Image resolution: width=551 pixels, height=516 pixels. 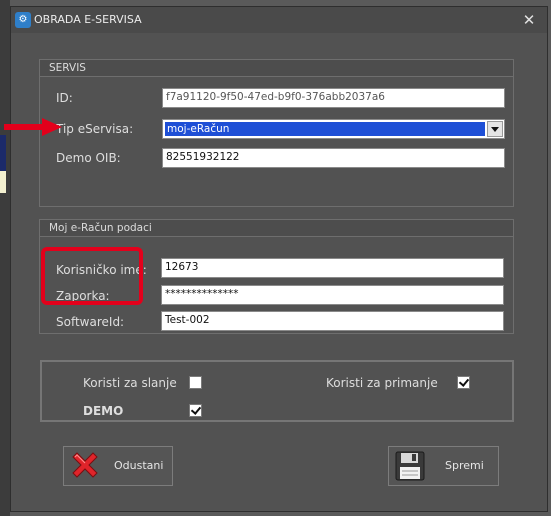 What do you see at coordinates (325, 129) in the screenshot?
I see `tip-eservisa-selected-value: moj-eRačun` at bounding box center [325, 129].